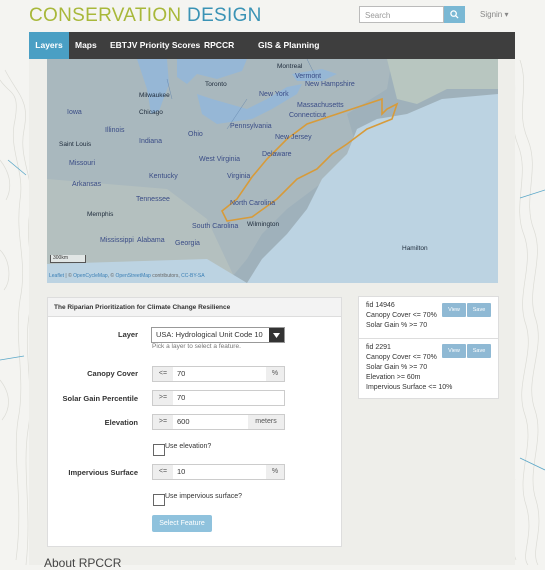 The image size is (545, 570). What do you see at coordinates (163, 422) in the screenshot?
I see `elevation-operator: >=` at bounding box center [163, 422].